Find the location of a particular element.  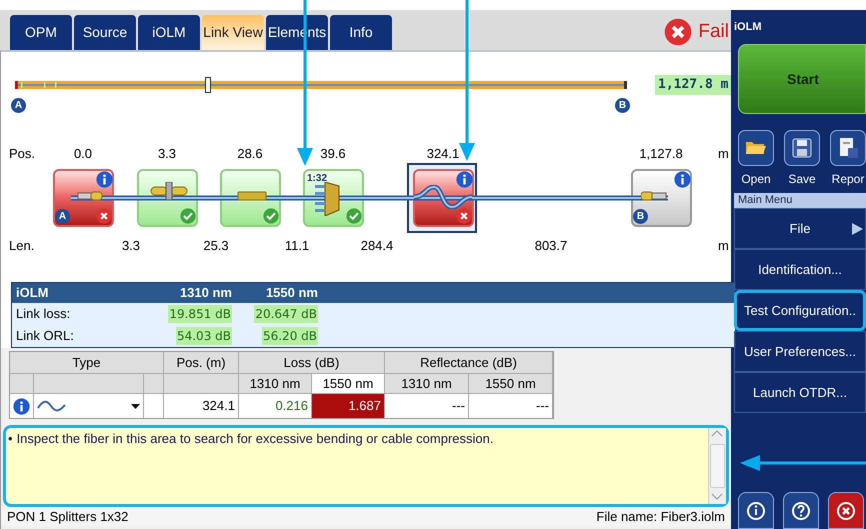

menu-item: File is located at coordinates (800, 228).